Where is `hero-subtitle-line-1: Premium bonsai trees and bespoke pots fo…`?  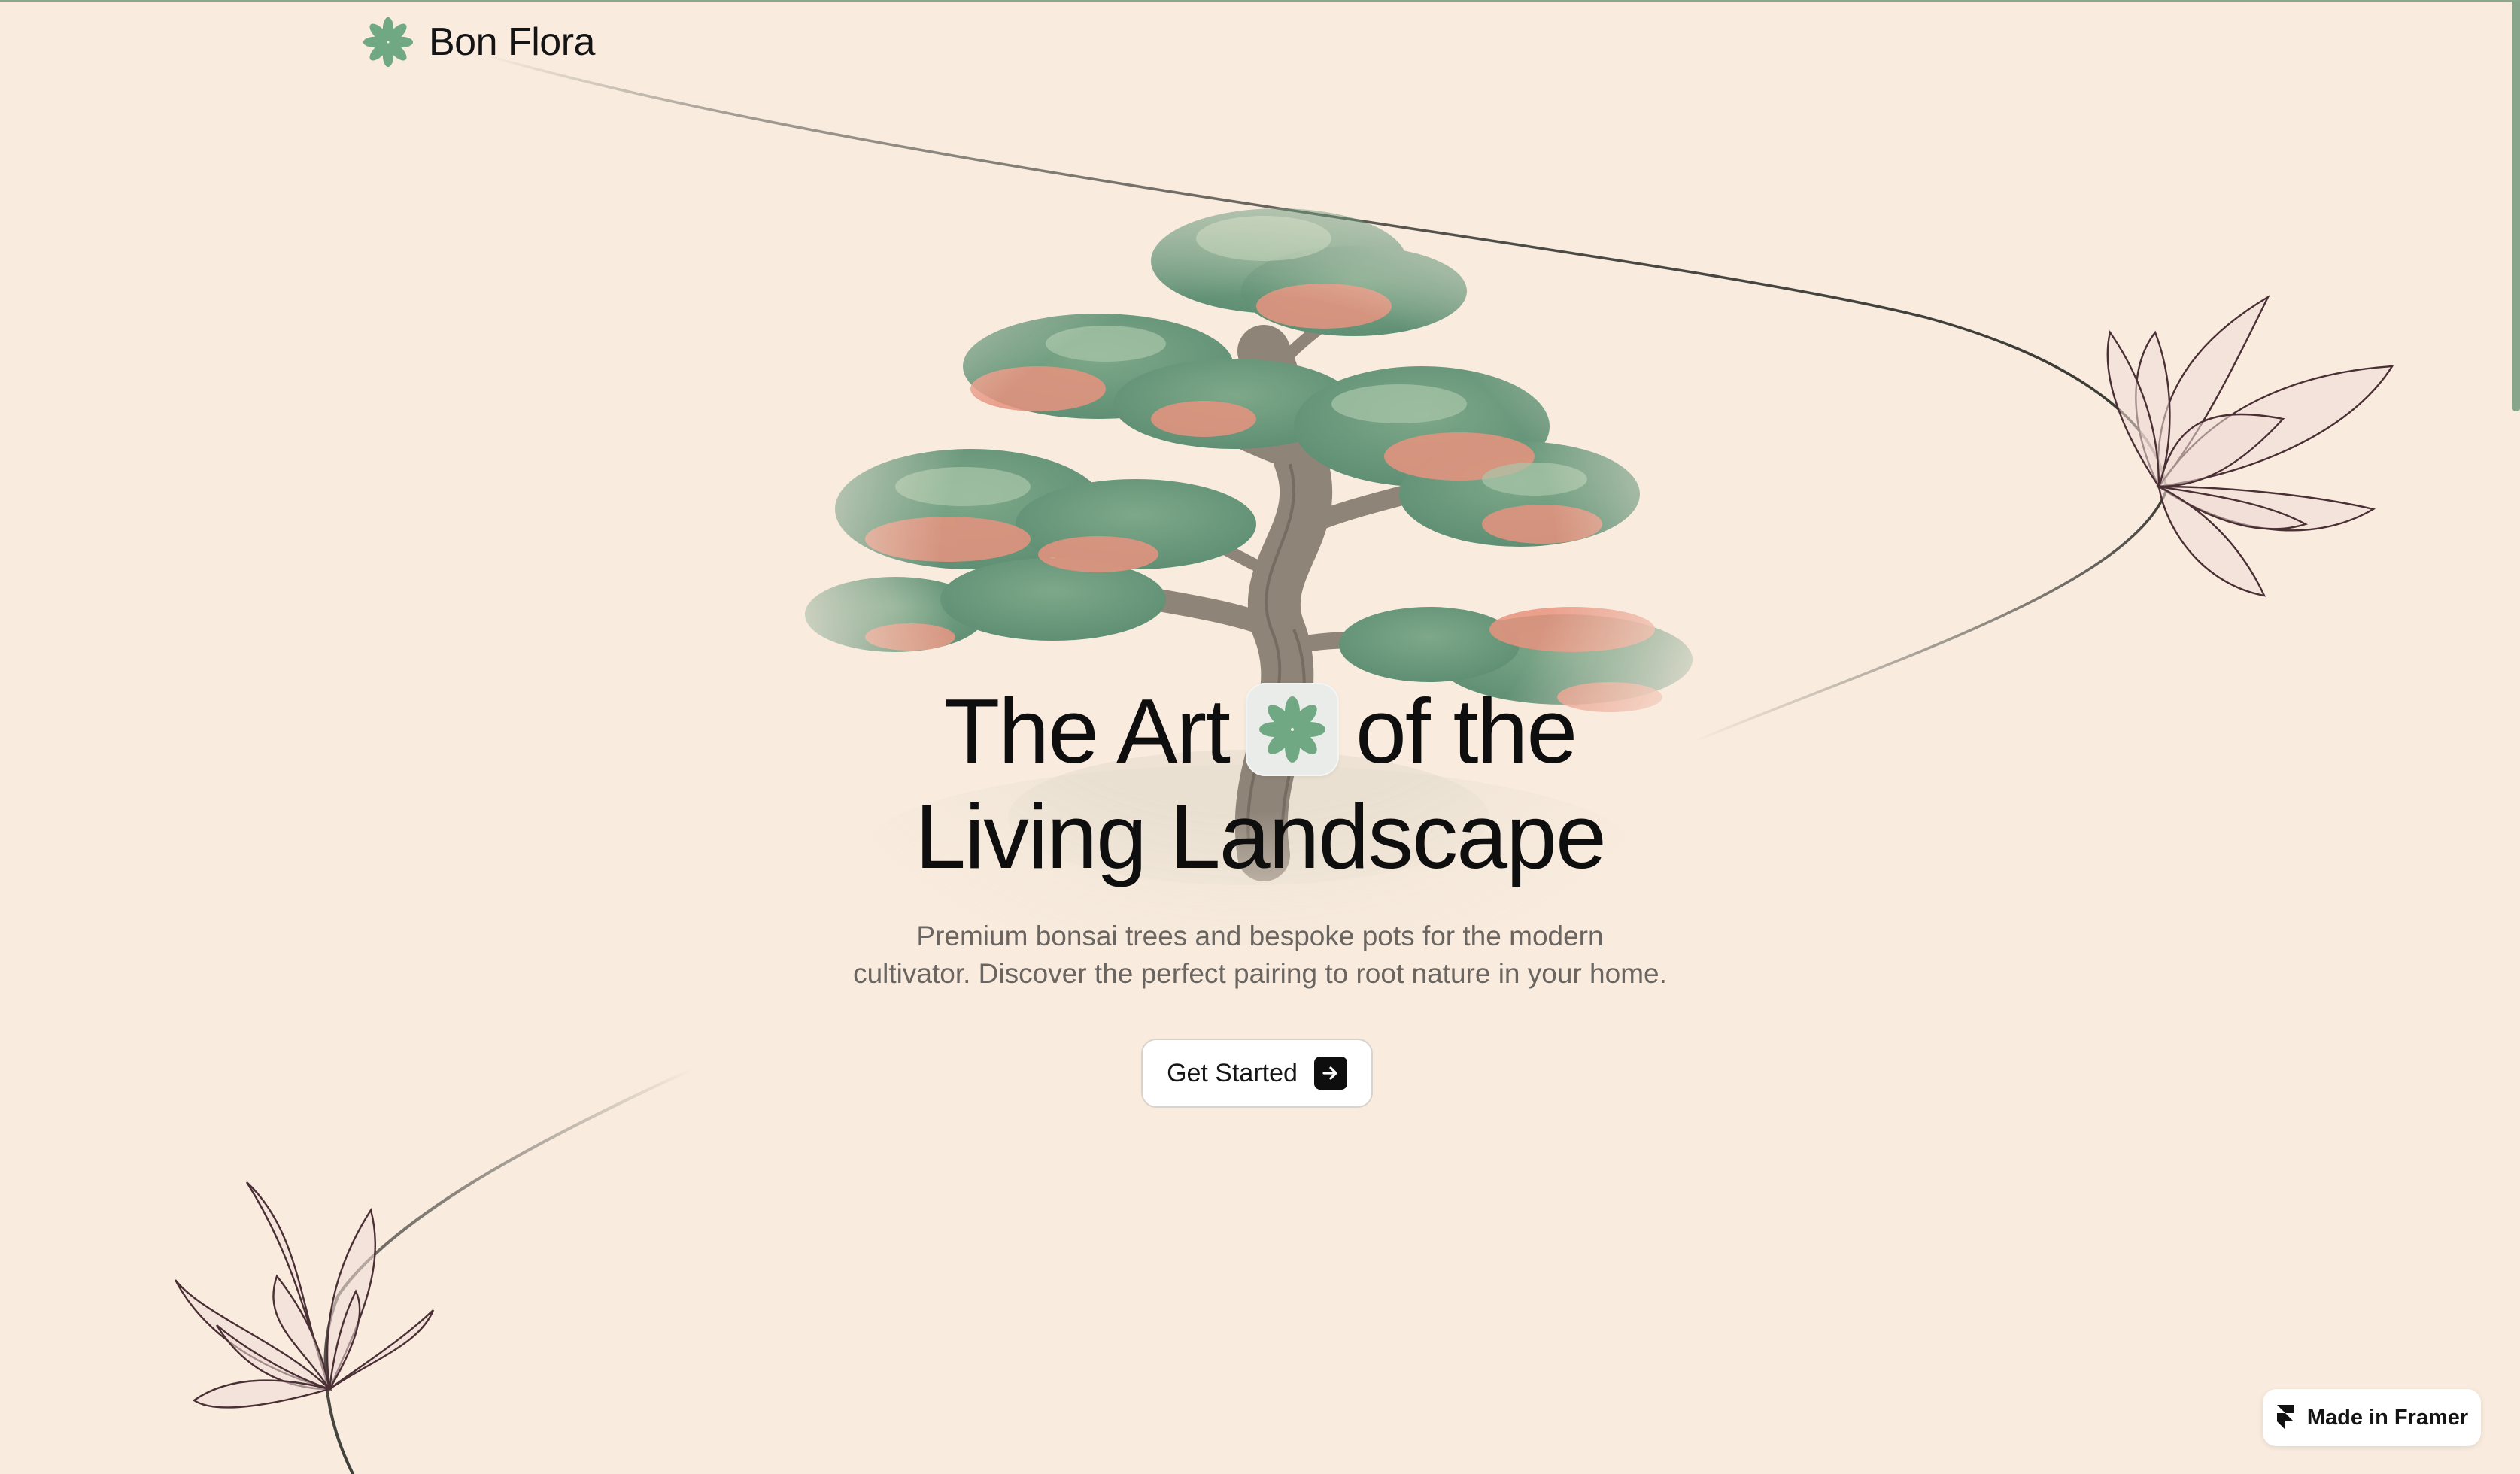 hero-subtitle-line-1: Premium bonsai trees and bespoke pots fo… is located at coordinates (1260, 935).